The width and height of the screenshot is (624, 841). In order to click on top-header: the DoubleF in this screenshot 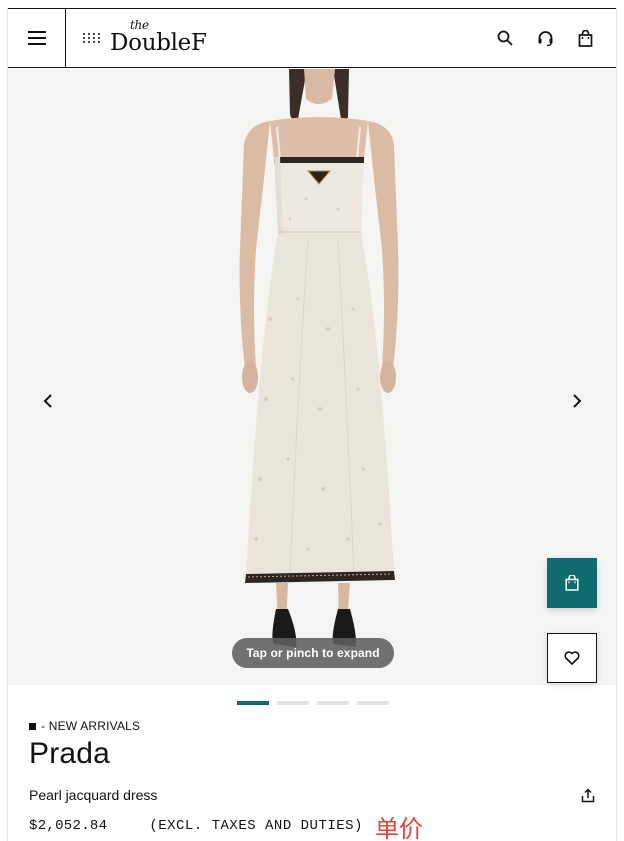, I will do `click(312, 38)`.